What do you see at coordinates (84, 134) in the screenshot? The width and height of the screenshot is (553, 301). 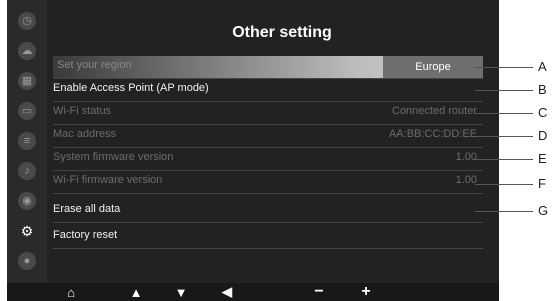 I see `mac-address-label: Mac address` at bounding box center [84, 134].